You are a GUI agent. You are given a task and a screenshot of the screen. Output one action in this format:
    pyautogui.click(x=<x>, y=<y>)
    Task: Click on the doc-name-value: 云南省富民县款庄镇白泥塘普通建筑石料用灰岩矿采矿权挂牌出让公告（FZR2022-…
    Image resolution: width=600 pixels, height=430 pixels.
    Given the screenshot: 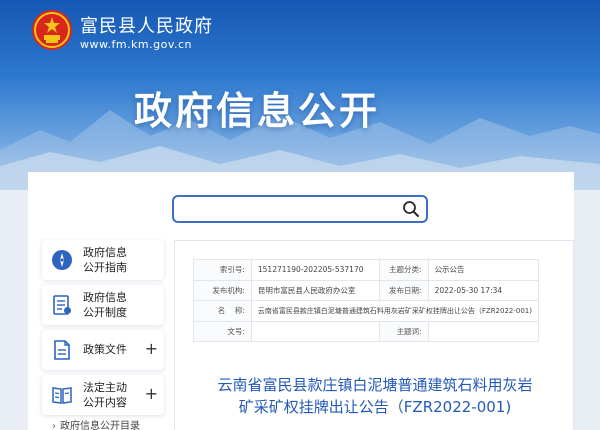 What is the action you would take?
    pyautogui.click(x=395, y=311)
    